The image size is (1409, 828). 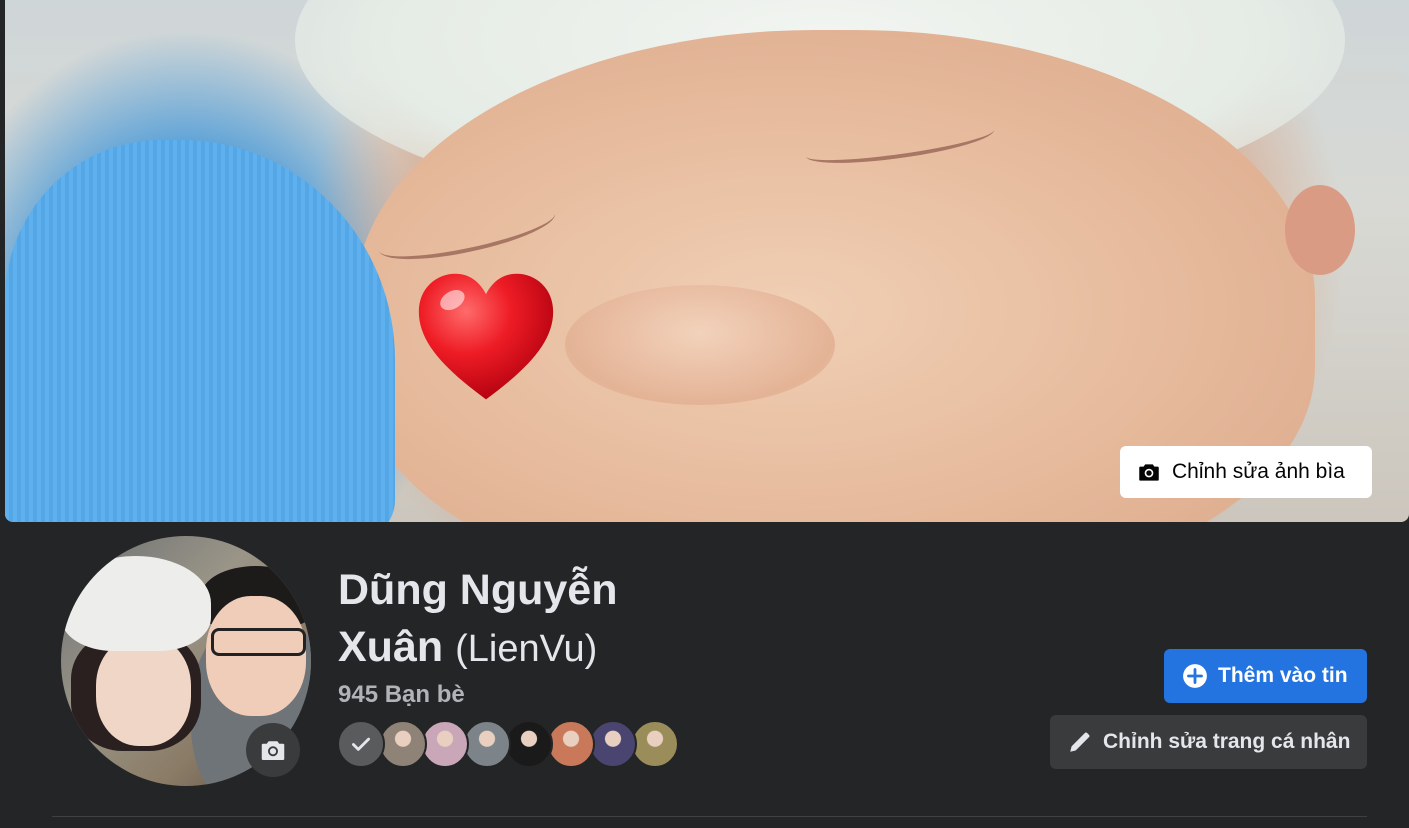 What do you see at coordinates (526, 649) in the screenshot?
I see `alternate-name: (LienVu)` at bounding box center [526, 649].